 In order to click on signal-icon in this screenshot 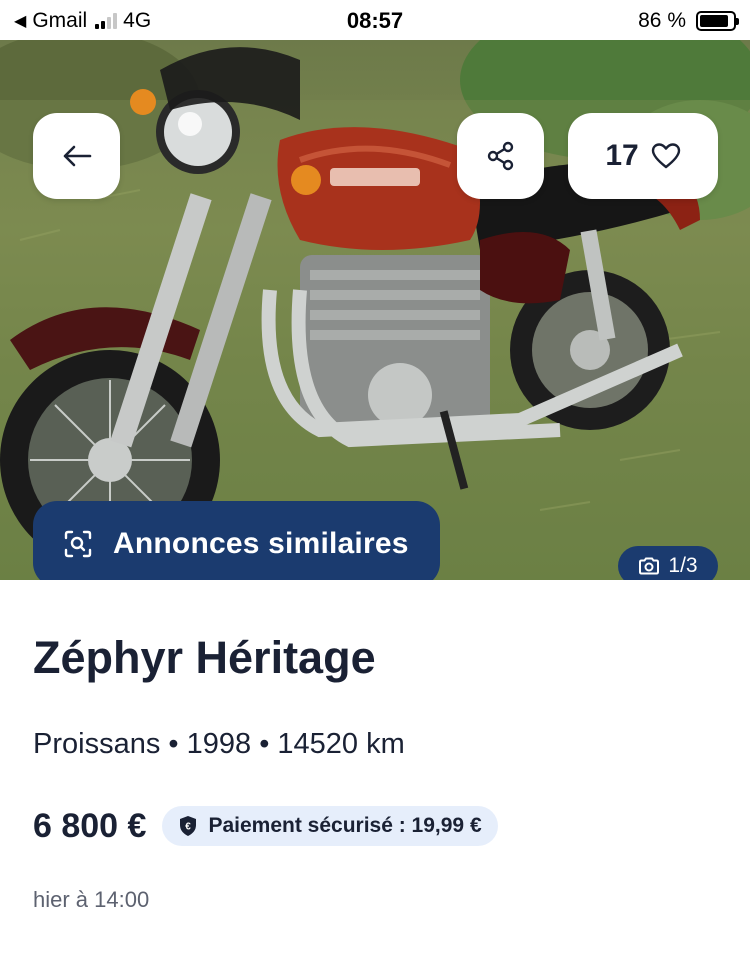, I will do `click(106, 21)`.